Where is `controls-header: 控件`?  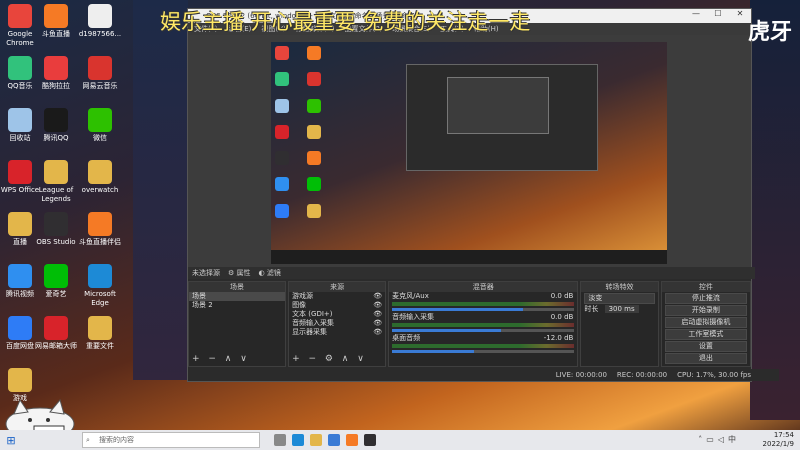
controls-header: 控件 is located at coordinates (705, 287).